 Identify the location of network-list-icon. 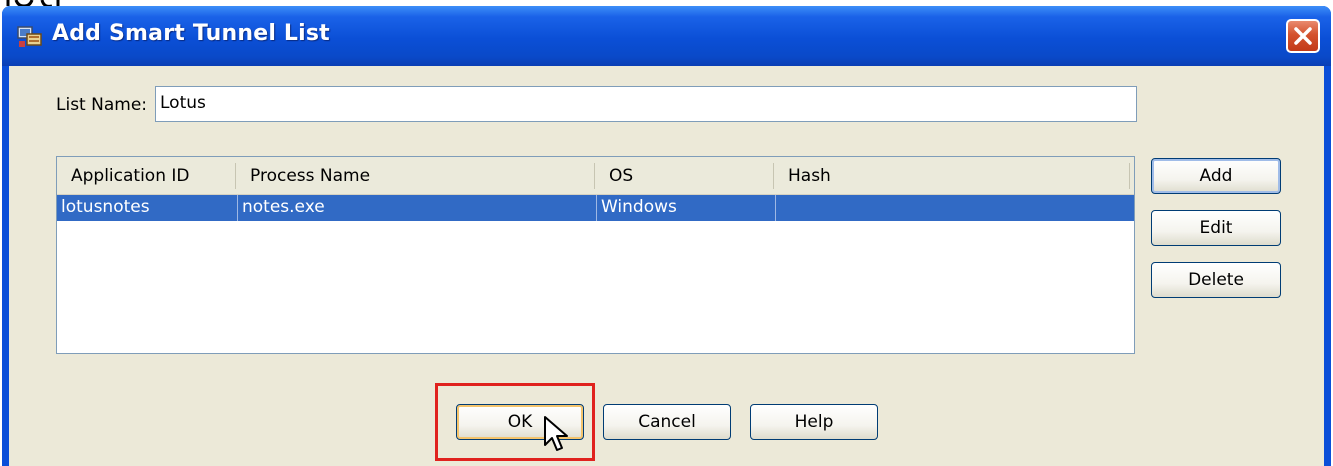
(29, 36).